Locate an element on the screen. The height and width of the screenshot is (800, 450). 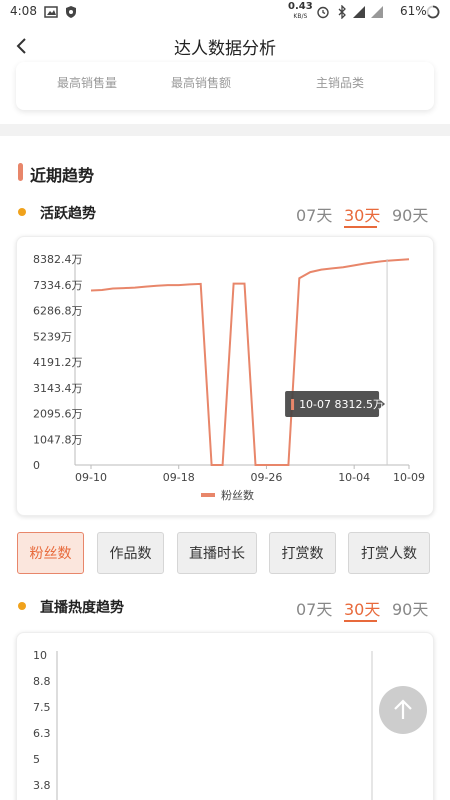
shield-icon is located at coordinates (71, 12).